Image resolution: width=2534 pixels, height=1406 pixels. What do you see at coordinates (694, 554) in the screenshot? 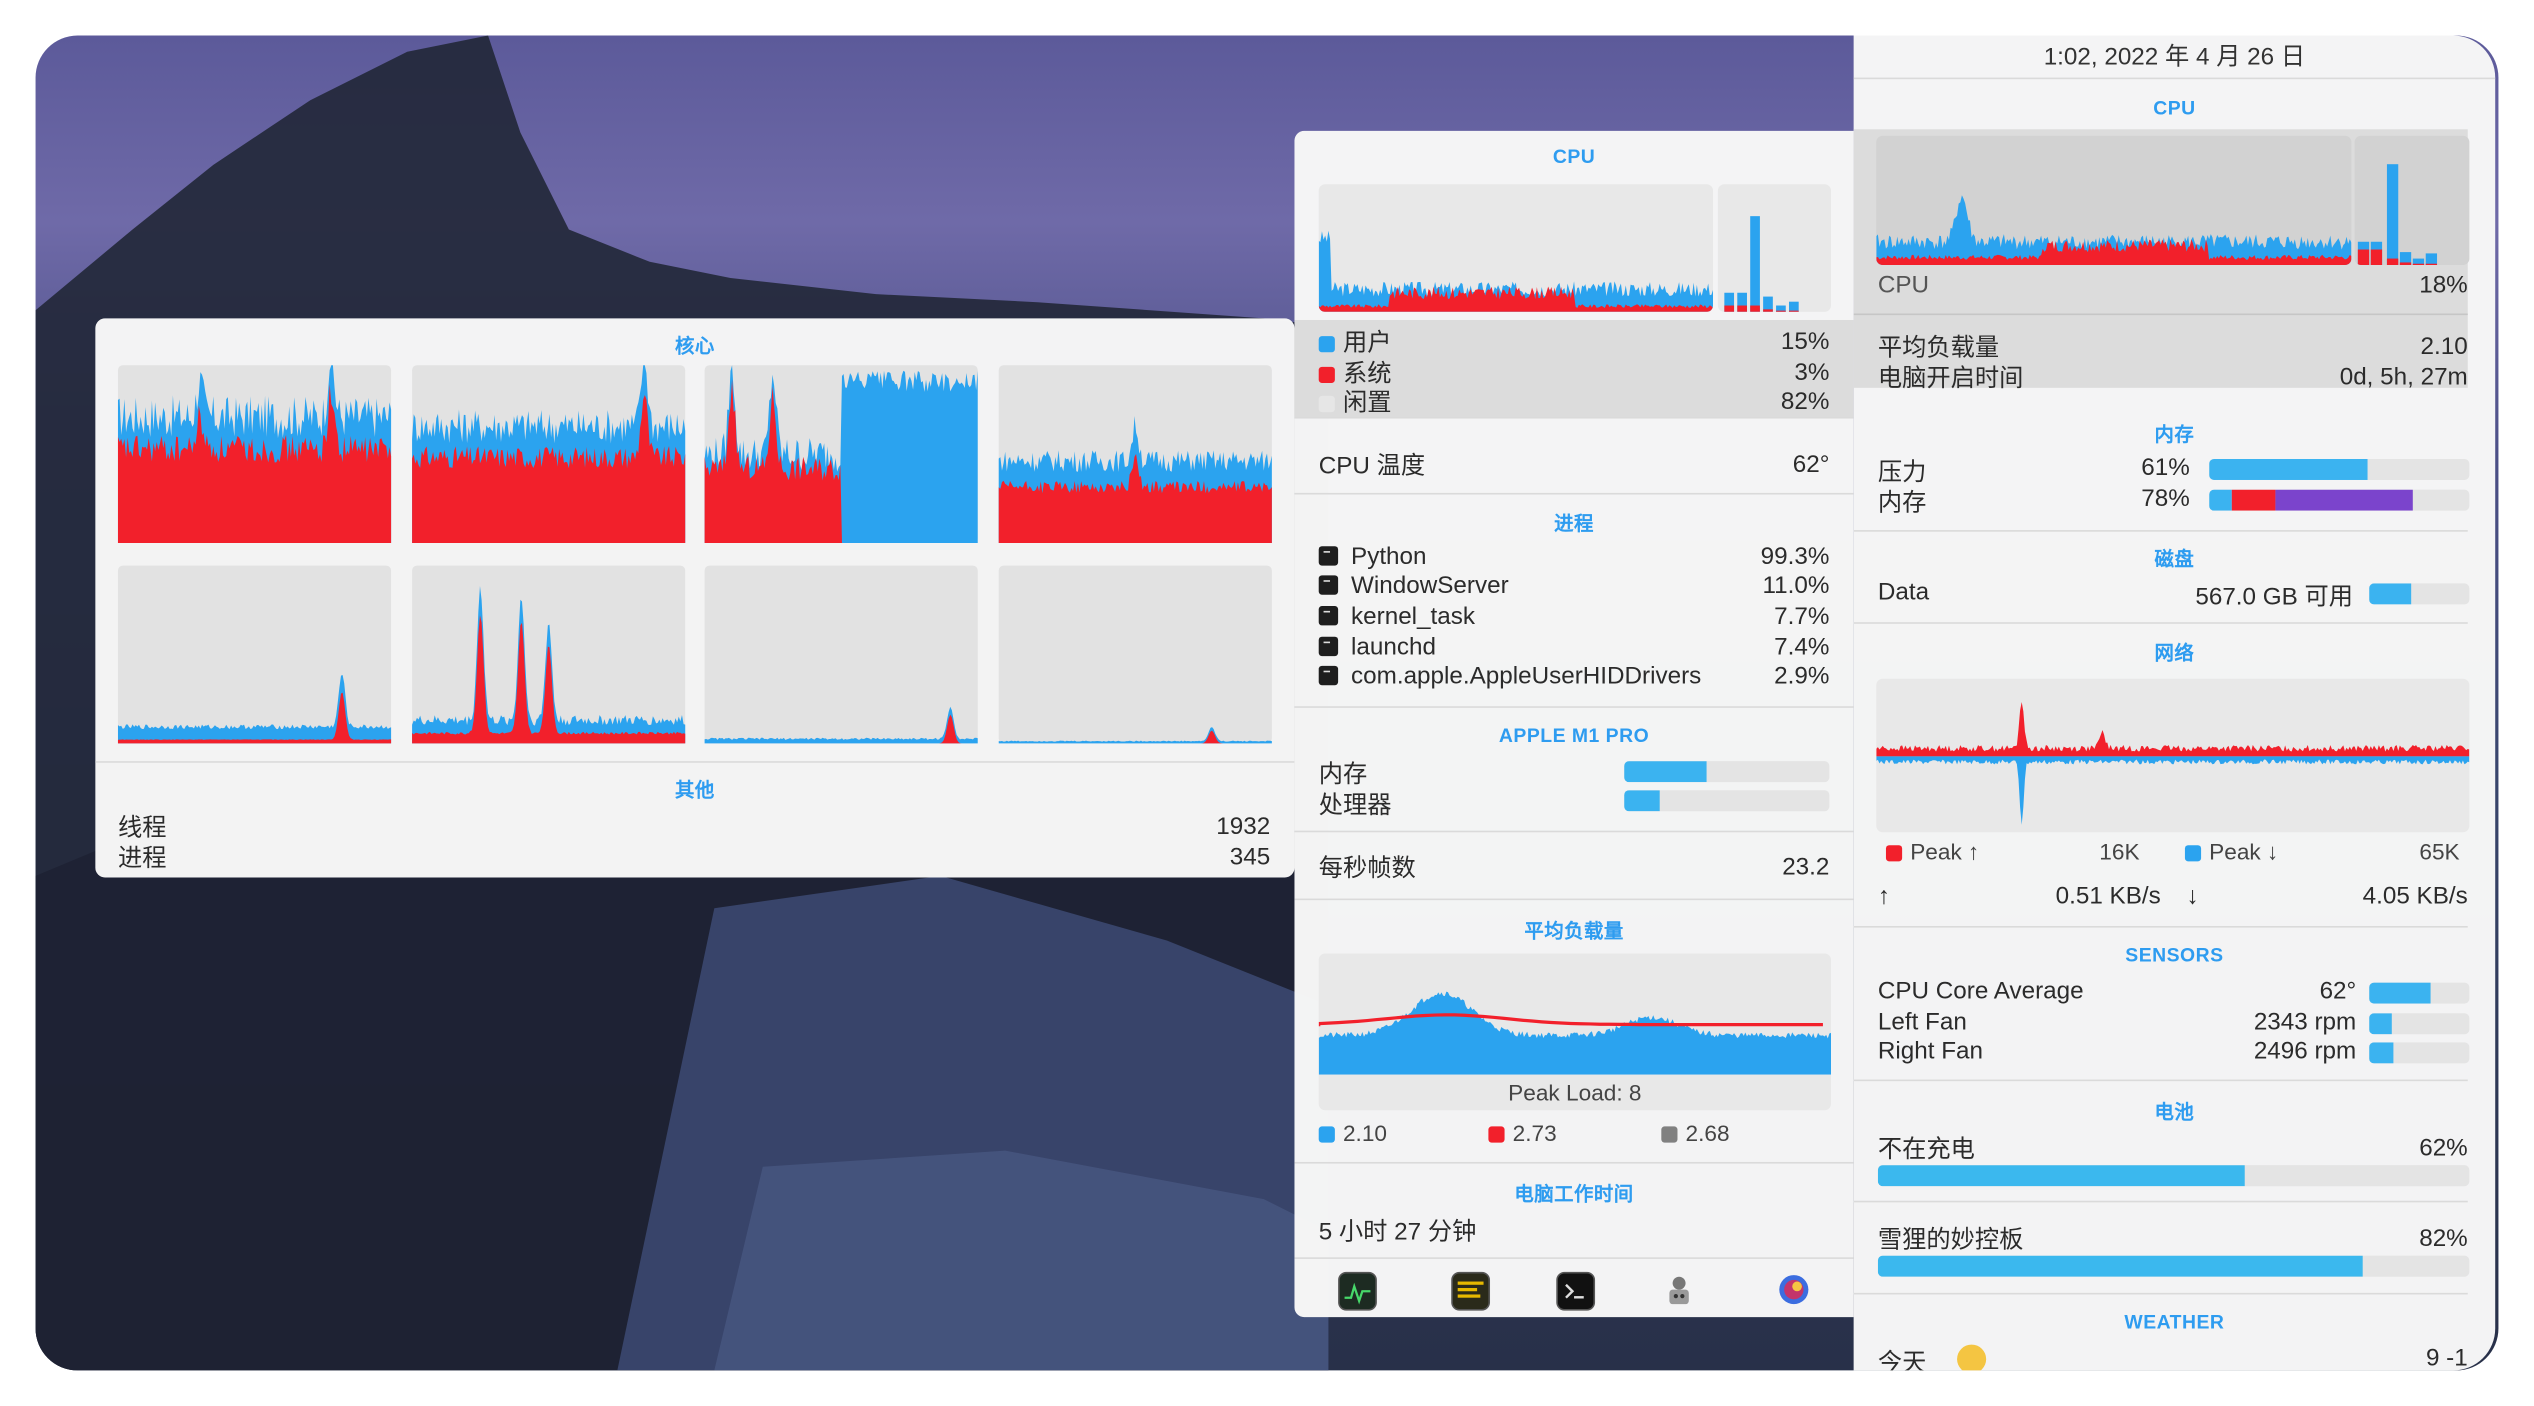
I see `core-charts` at bounding box center [694, 554].